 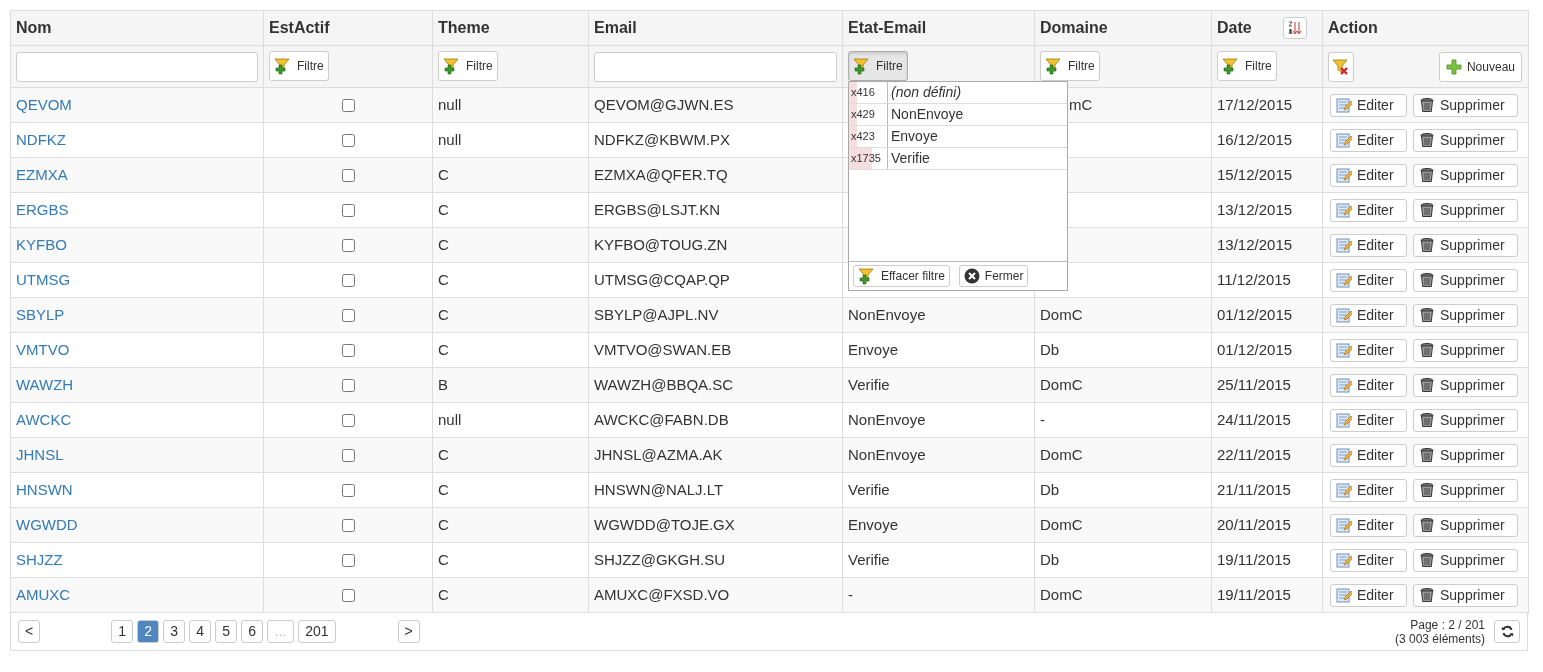 I want to click on name-link: KYFBO, so click(x=41, y=244).